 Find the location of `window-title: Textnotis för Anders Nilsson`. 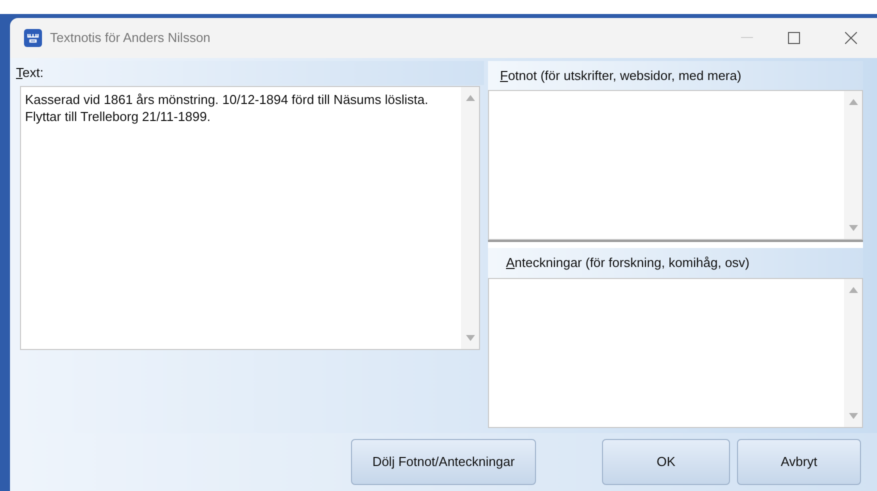

window-title: Textnotis för Anders Nilsson is located at coordinates (130, 38).